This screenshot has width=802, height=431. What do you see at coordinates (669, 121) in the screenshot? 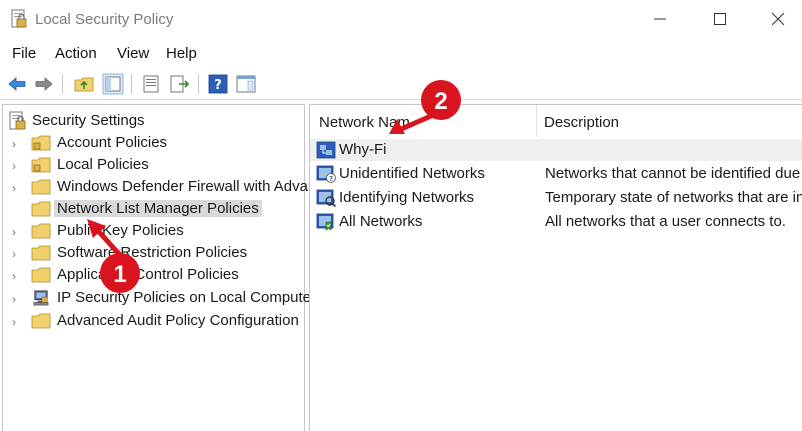
I see `column-header-description: Description` at bounding box center [669, 121].